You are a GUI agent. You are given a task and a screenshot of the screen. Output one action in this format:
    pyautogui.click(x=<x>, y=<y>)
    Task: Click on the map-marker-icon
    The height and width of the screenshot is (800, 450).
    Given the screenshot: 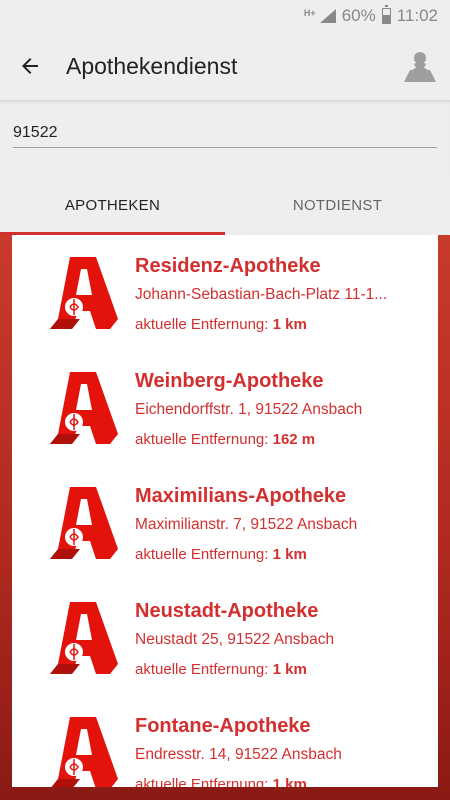 What is the action you would take?
    pyautogui.click(x=420, y=67)
    